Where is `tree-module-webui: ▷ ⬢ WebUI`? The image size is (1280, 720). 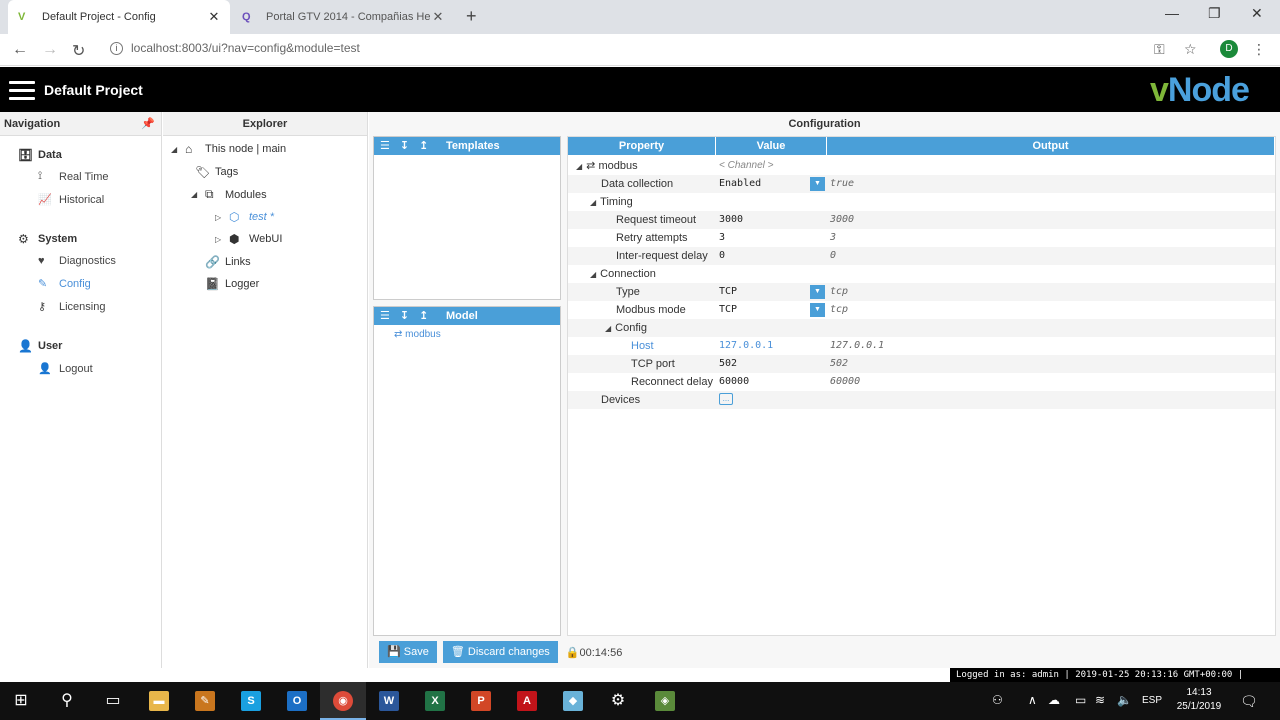 tree-module-webui: ▷ ⬢ WebUI is located at coordinates (248, 239).